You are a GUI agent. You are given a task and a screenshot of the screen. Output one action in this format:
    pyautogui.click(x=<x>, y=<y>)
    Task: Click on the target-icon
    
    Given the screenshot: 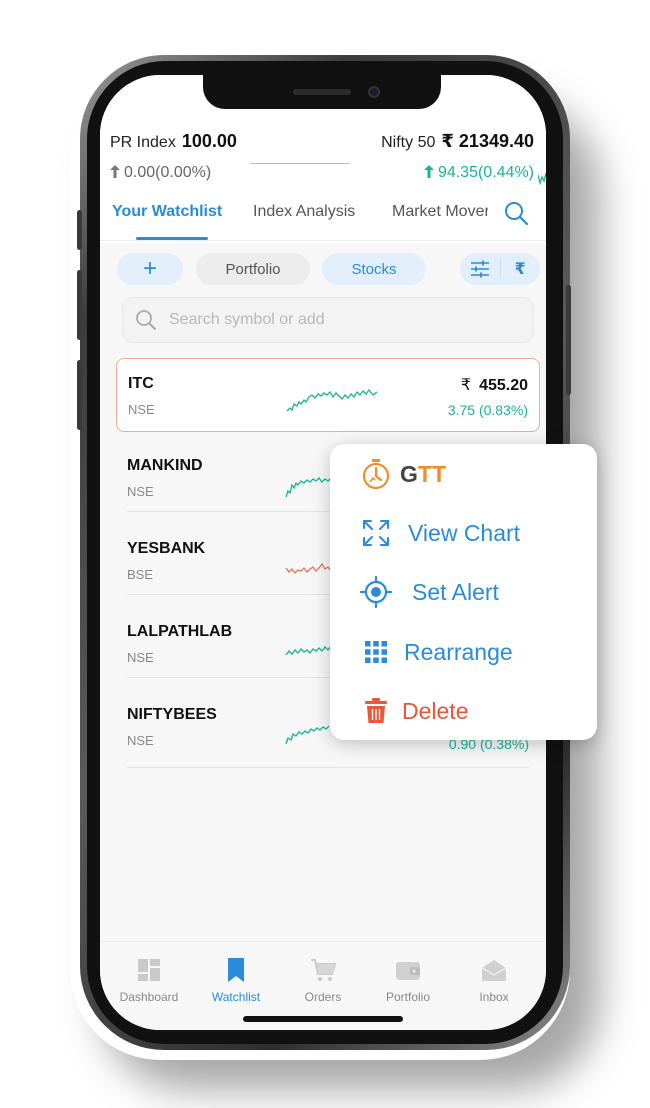 What is the action you would take?
    pyautogui.click(x=376, y=592)
    